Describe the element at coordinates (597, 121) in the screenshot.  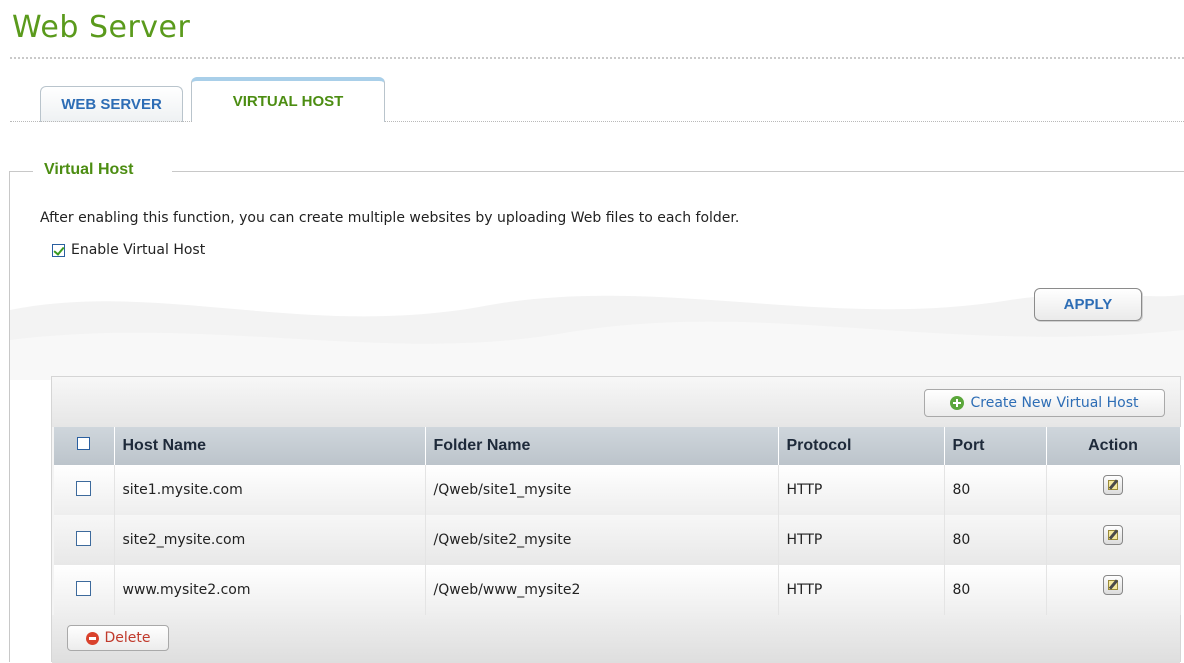
I see `tabs-divider` at that location.